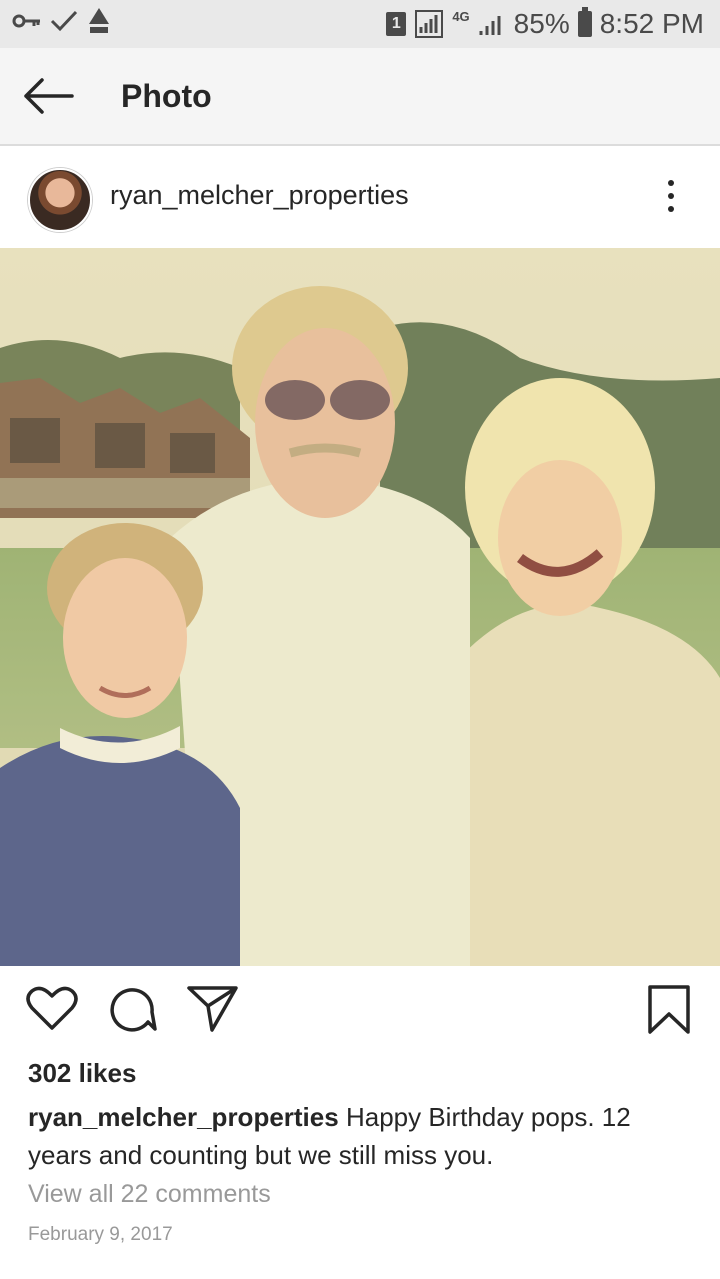 This screenshot has width=720, height=1279. I want to click on comment-button, so click(133, 1011).